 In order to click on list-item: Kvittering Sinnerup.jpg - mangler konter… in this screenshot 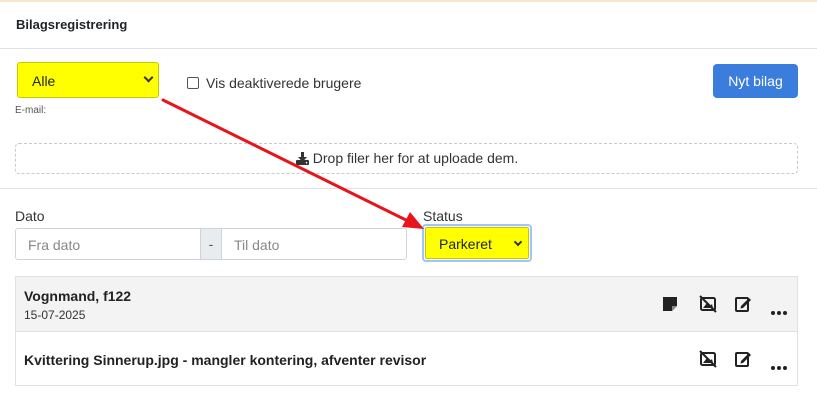, I will do `click(406, 358)`.